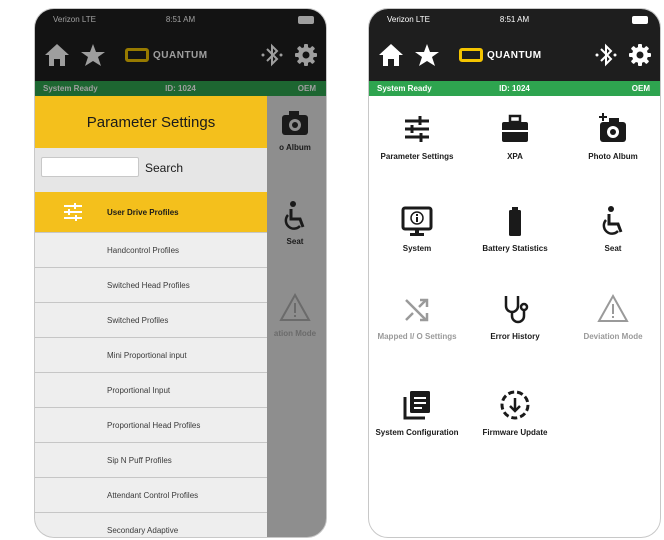 The image size is (664, 540). What do you see at coordinates (515, 432) in the screenshot?
I see `tile-label: Firmware Update` at bounding box center [515, 432].